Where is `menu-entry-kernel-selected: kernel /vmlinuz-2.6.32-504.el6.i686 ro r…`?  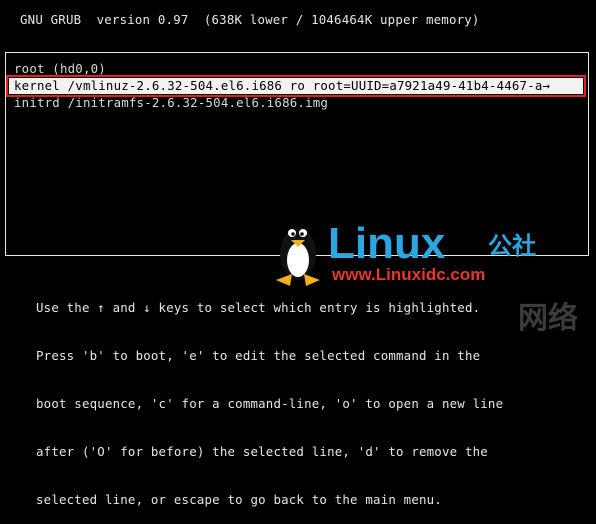 menu-entry-kernel-selected: kernel /vmlinuz-2.6.32-504.el6.i686 ro r… is located at coordinates (296, 86).